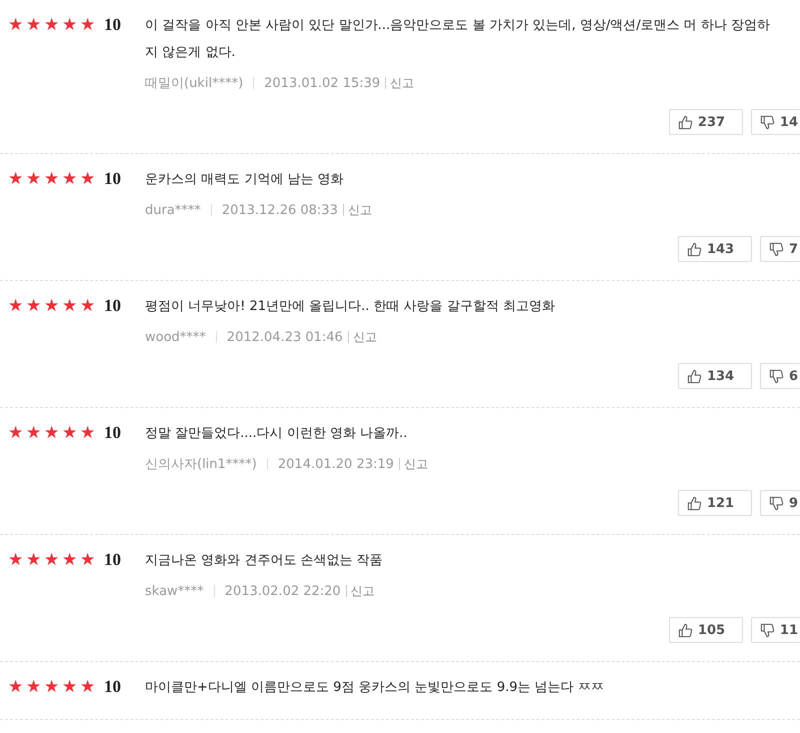 Image resolution: width=800 pixels, height=733 pixels. Describe the element at coordinates (276, 434) in the screenshot. I see `review-text: 정말 잘만들었다....다시 이런한 영화 나올까..` at that location.